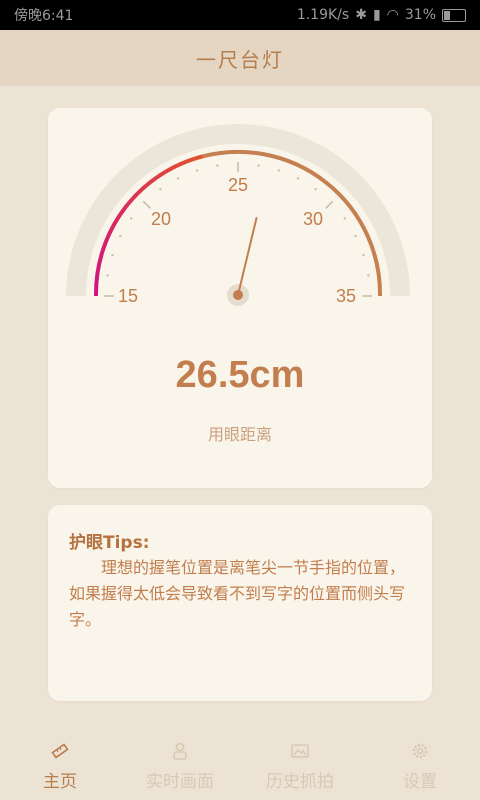  I want to click on gauge-needle, so click(247, 256).